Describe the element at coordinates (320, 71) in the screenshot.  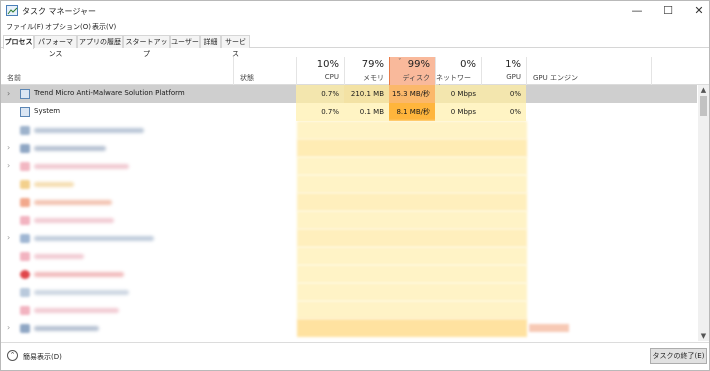
I see `header-cpu: 10% CPU` at that location.